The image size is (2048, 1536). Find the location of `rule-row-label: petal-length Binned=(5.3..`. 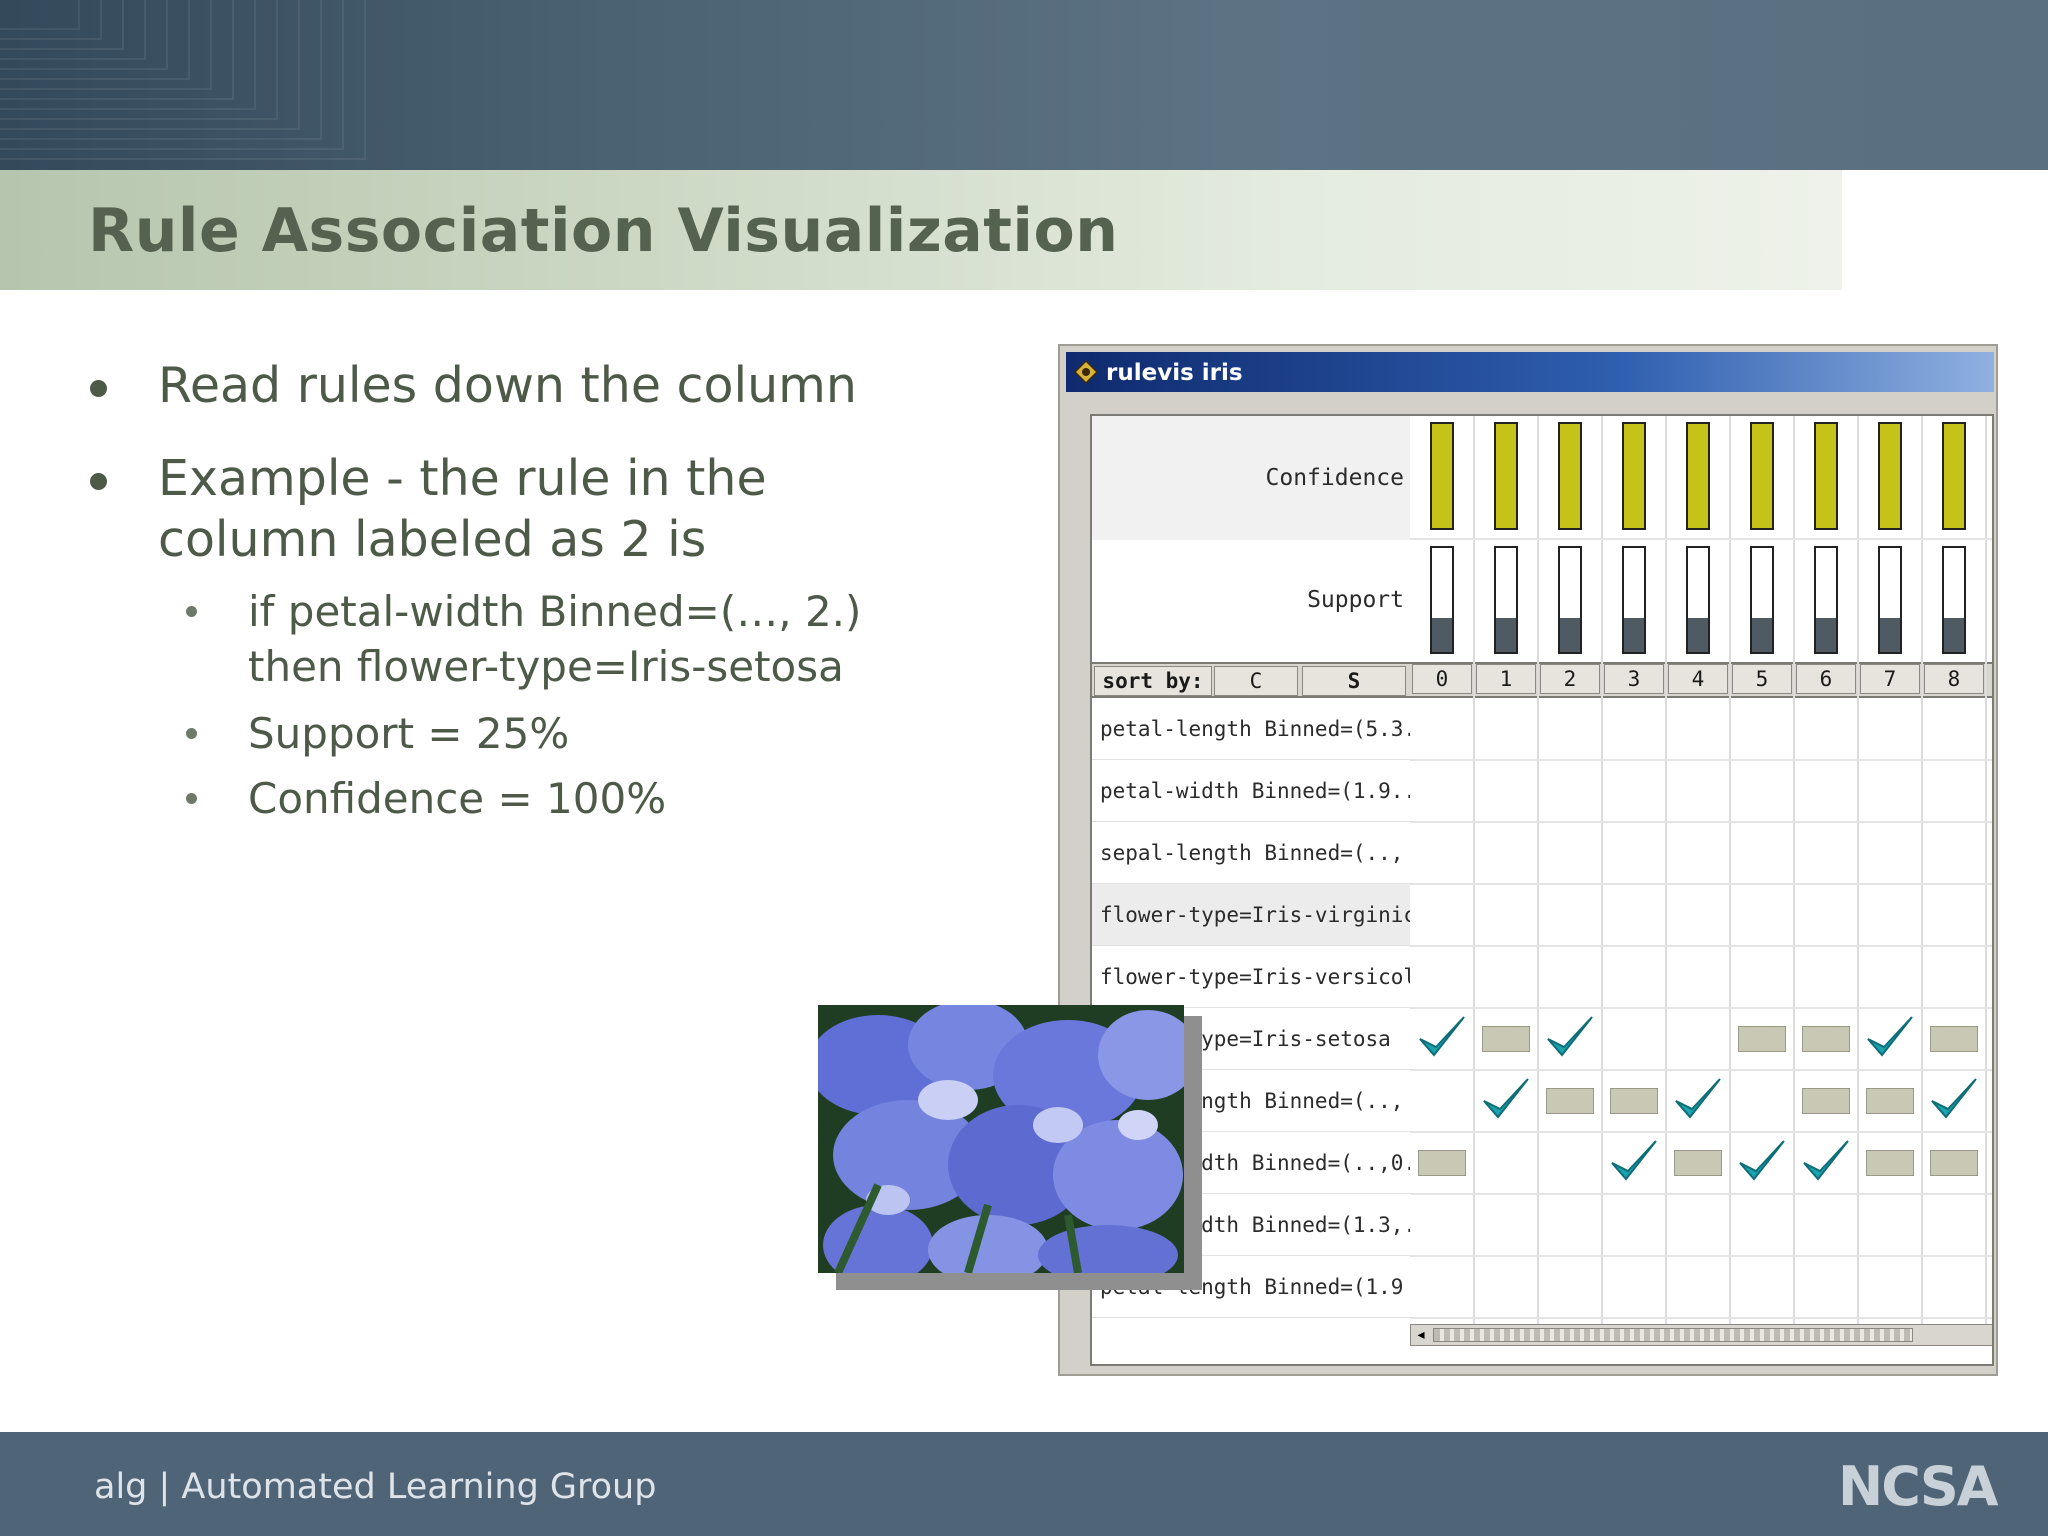

rule-row-label: petal-length Binned=(5.3.. is located at coordinates (1251, 729).